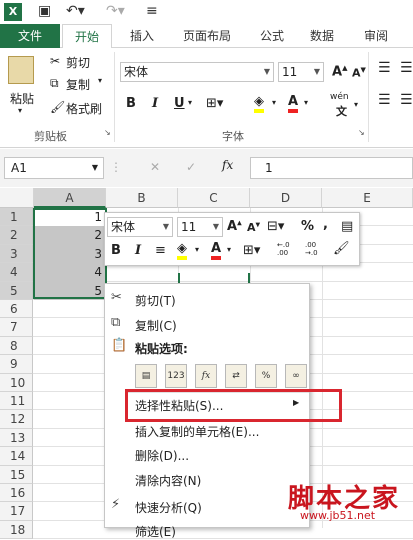 Image resolution: width=413 pixels, height=540 pixels. What do you see at coordinates (274, 102) in the screenshot?
I see `fill-dropdown-icon: ▾` at bounding box center [274, 102].